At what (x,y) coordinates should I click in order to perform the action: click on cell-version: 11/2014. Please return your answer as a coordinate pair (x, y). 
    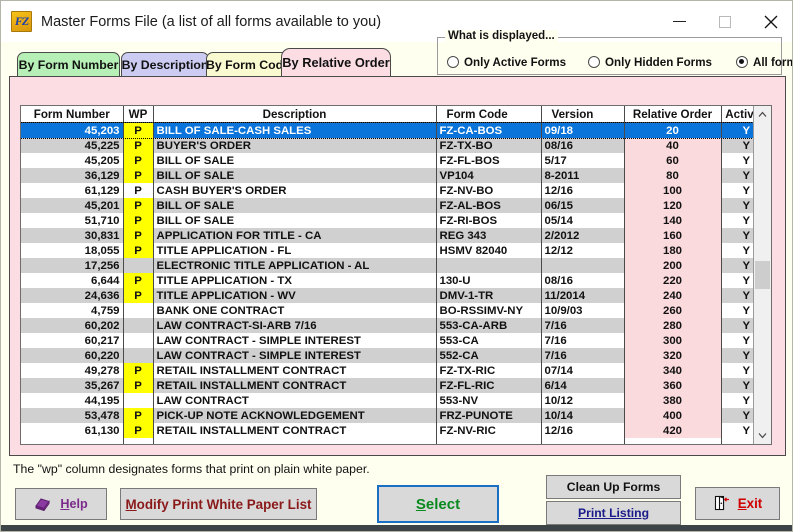
    Looking at the image, I should click on (583, 295).